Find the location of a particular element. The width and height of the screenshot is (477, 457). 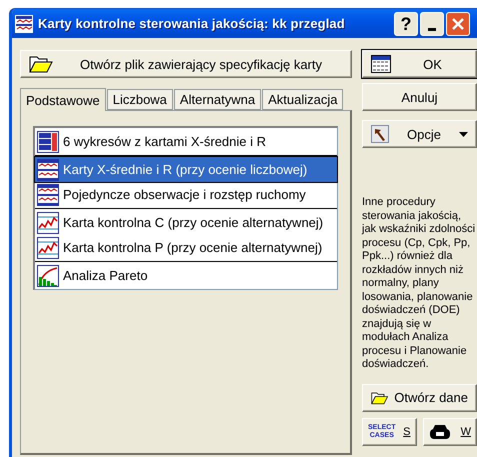

tab: Podstawowe is located at coordinates (63, 99).